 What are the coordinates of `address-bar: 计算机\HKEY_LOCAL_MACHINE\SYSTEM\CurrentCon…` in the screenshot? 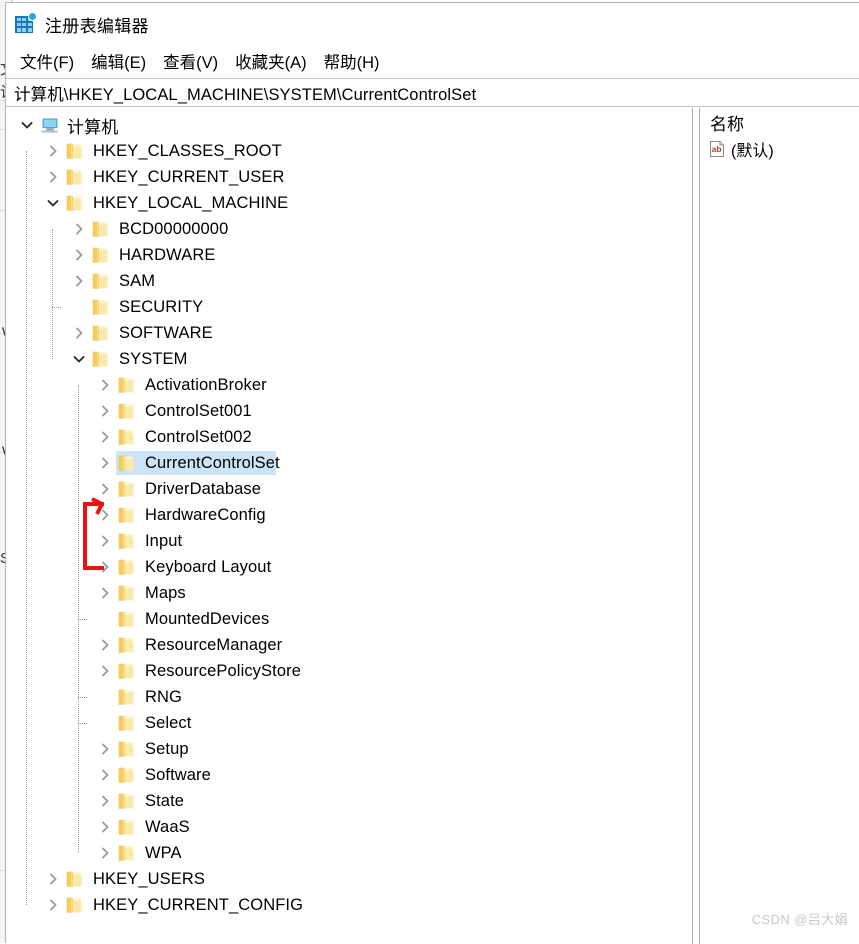 It's located at (432, 92).